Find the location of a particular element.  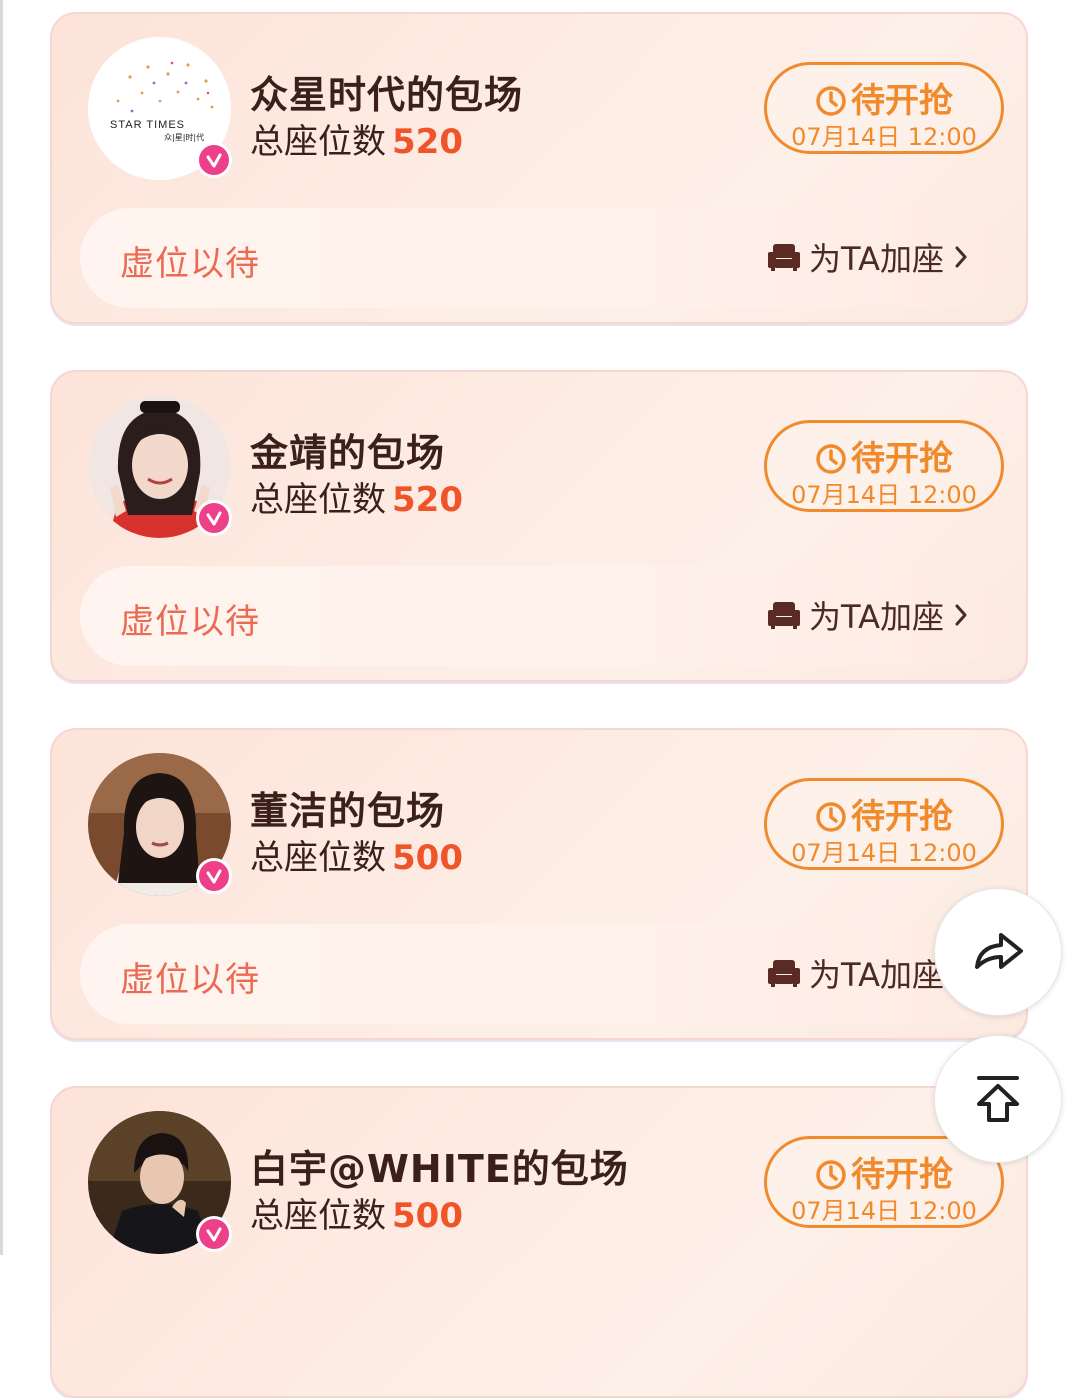

page-edge is located at coordinates (1, 627).